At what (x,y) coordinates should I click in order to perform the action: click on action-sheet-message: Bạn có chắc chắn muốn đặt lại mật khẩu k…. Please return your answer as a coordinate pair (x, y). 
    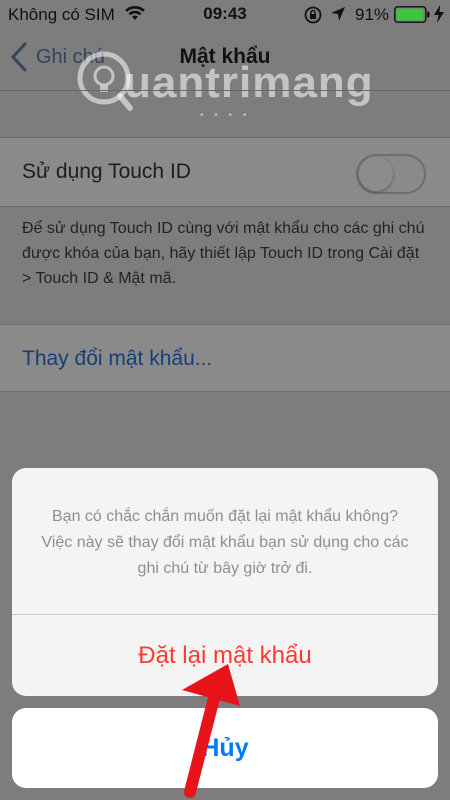
    Looking at the image, I should click on (225, 542).